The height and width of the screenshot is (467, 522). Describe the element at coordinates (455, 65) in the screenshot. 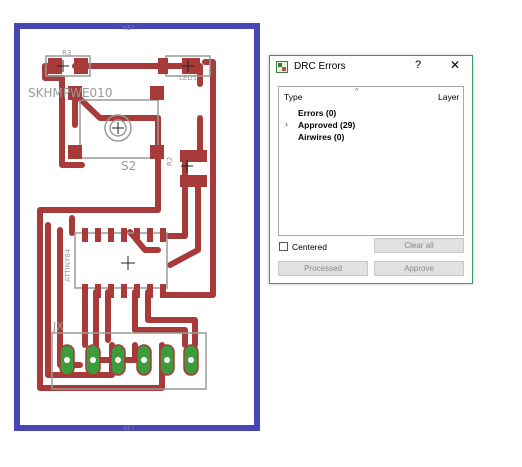

I see `close-icon: ✕` at that location.